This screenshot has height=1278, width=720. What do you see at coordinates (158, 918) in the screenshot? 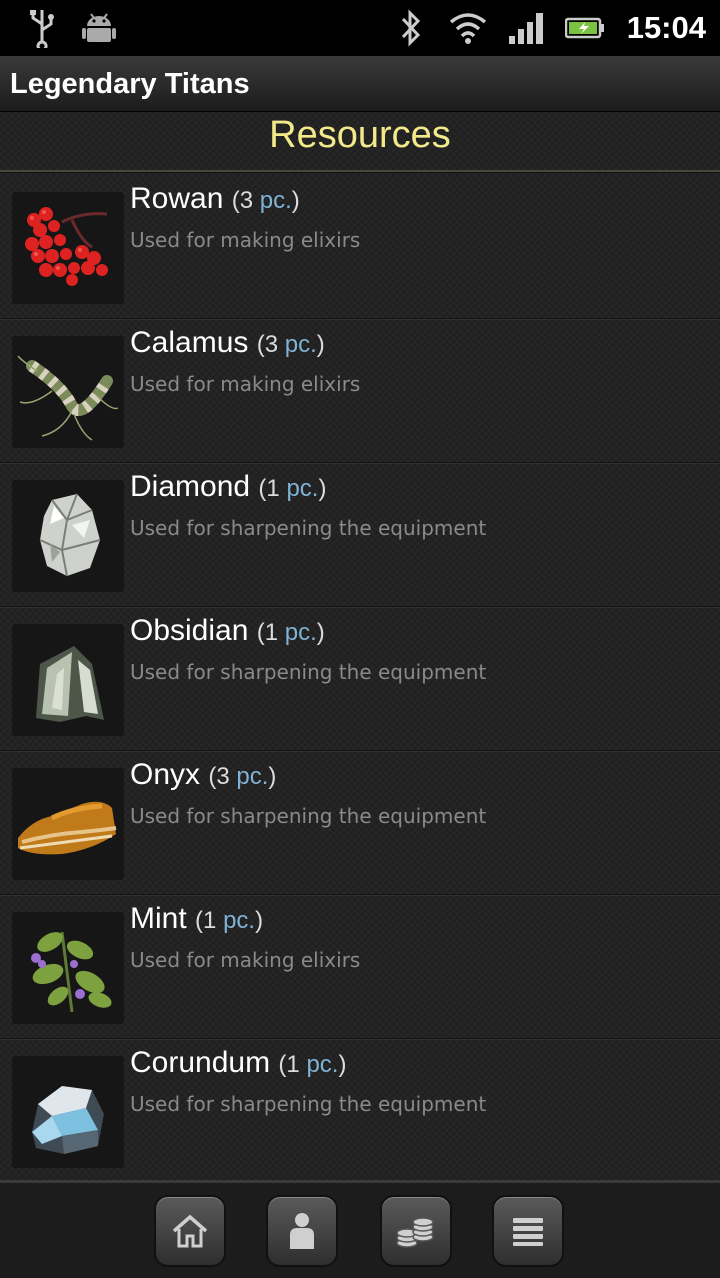
I see `resource-name: Mint` at bounding box center [158, 918].